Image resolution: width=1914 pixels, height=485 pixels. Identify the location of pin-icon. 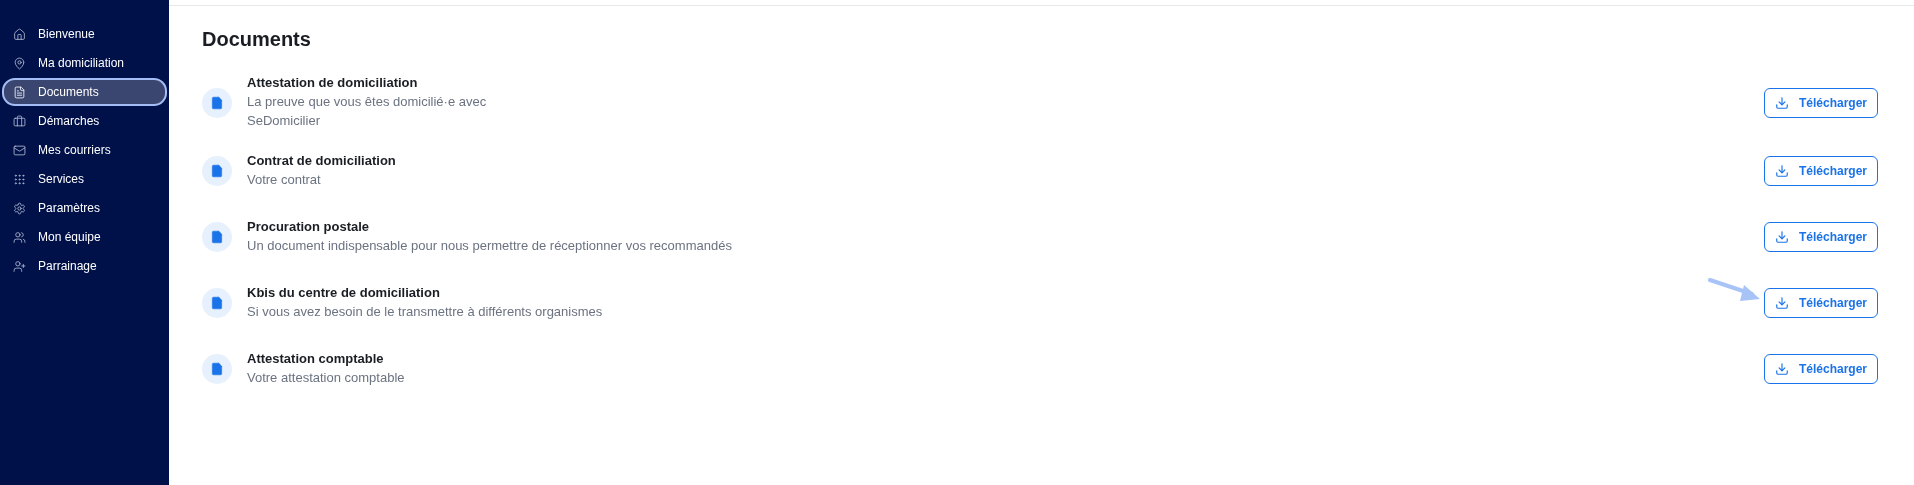
(19, 63).